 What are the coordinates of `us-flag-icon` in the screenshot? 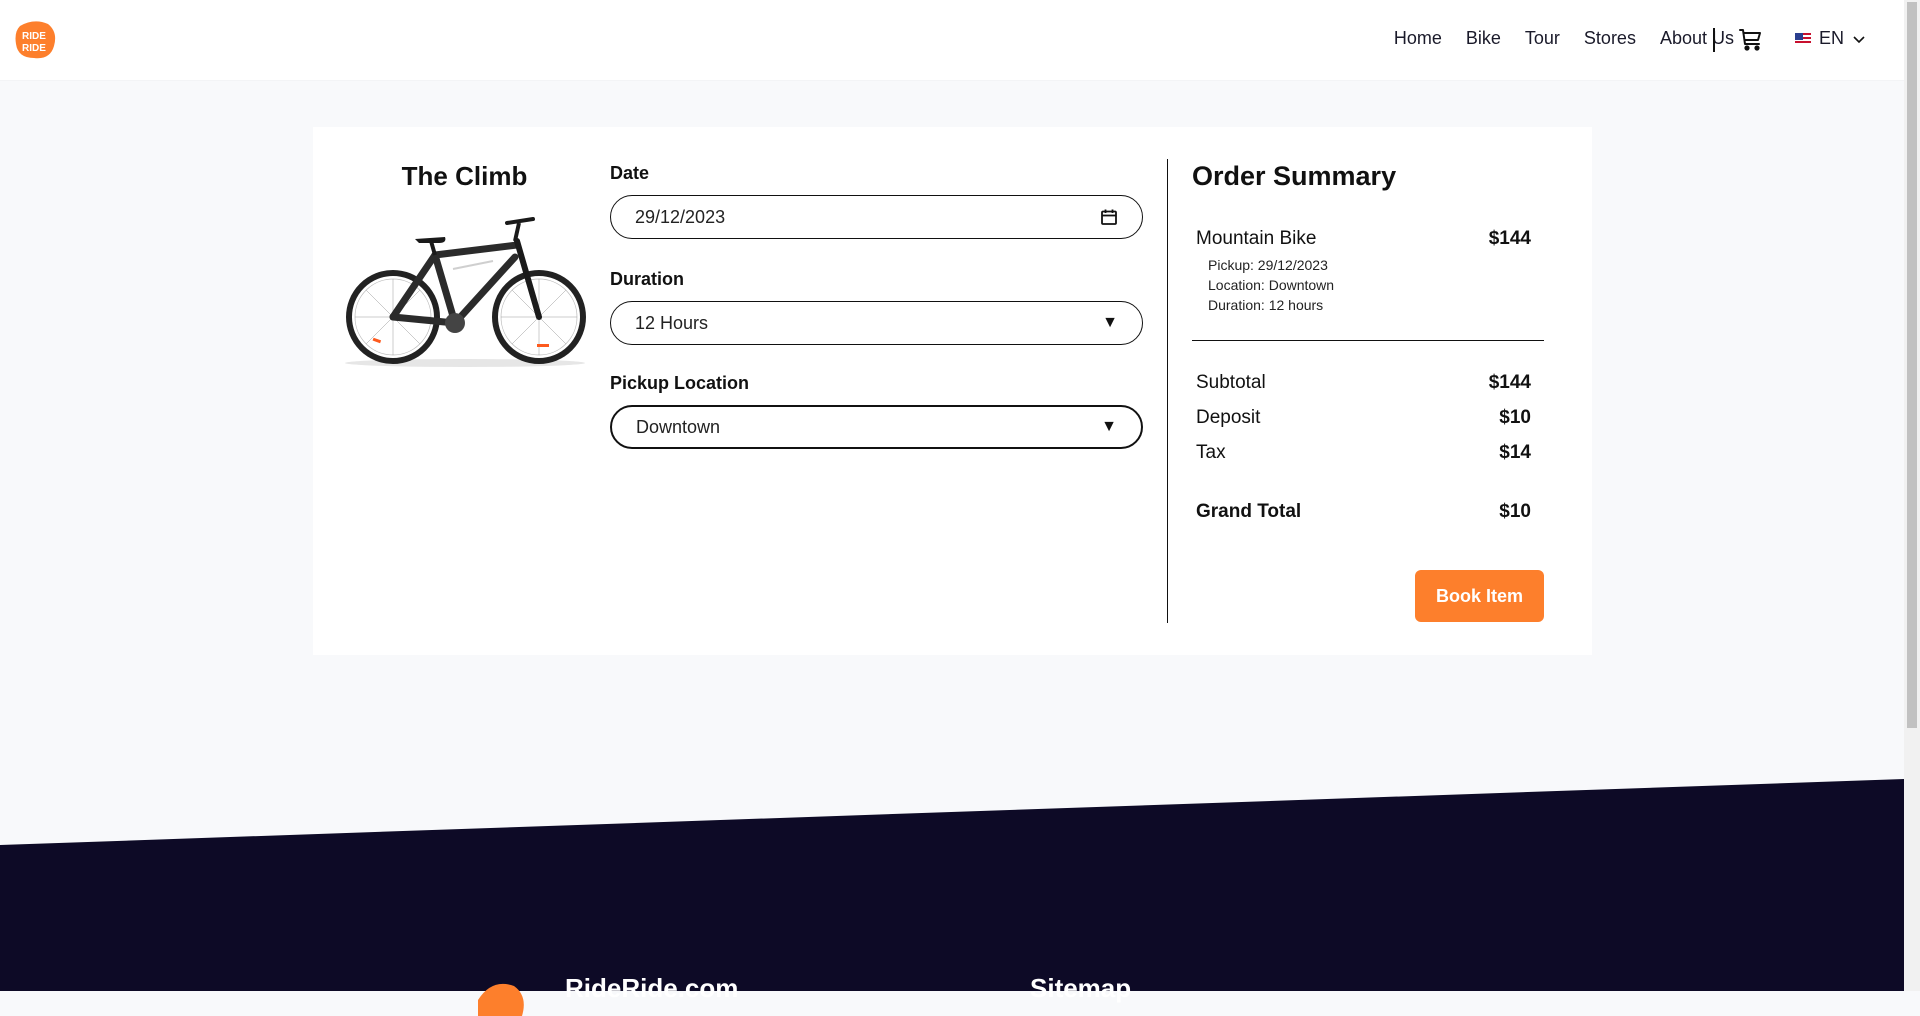 It's located at (1803, 38).